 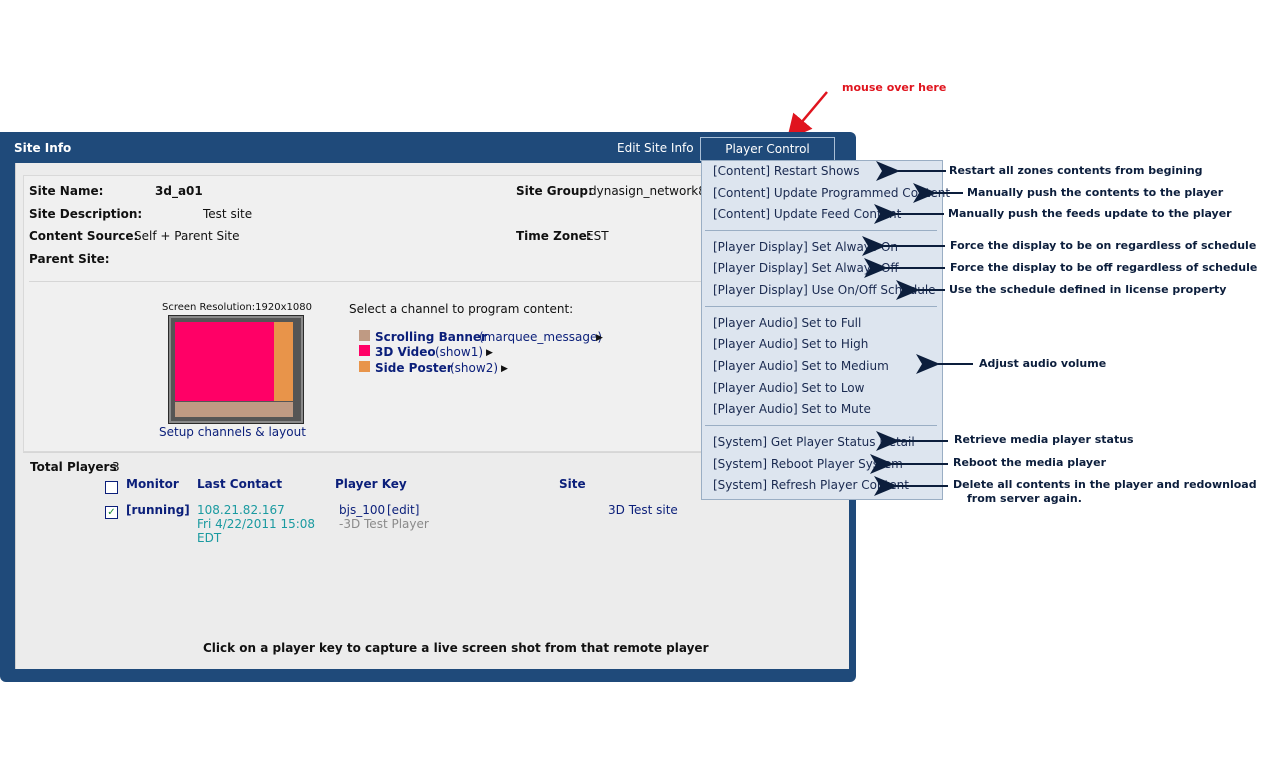 What do you see at coordinates (1095, 192) in the screenshot?
I see `note-update-programmed: Manually push the contents to the player` at bounding box center [1095, 192].